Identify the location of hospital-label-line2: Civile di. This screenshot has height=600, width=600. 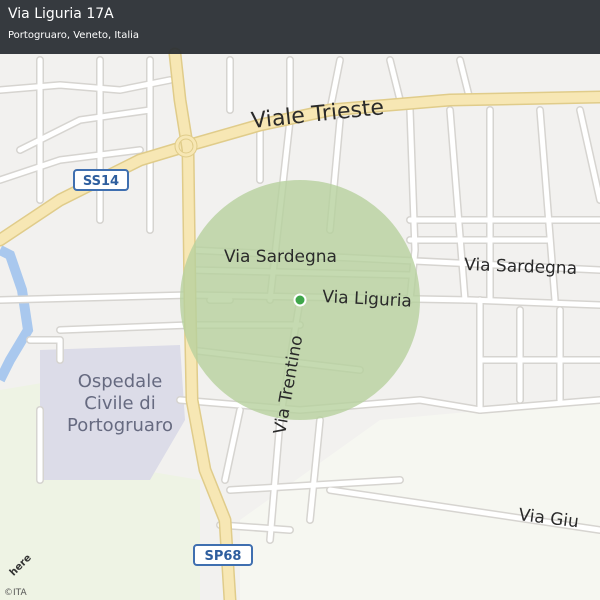
(119, 403).